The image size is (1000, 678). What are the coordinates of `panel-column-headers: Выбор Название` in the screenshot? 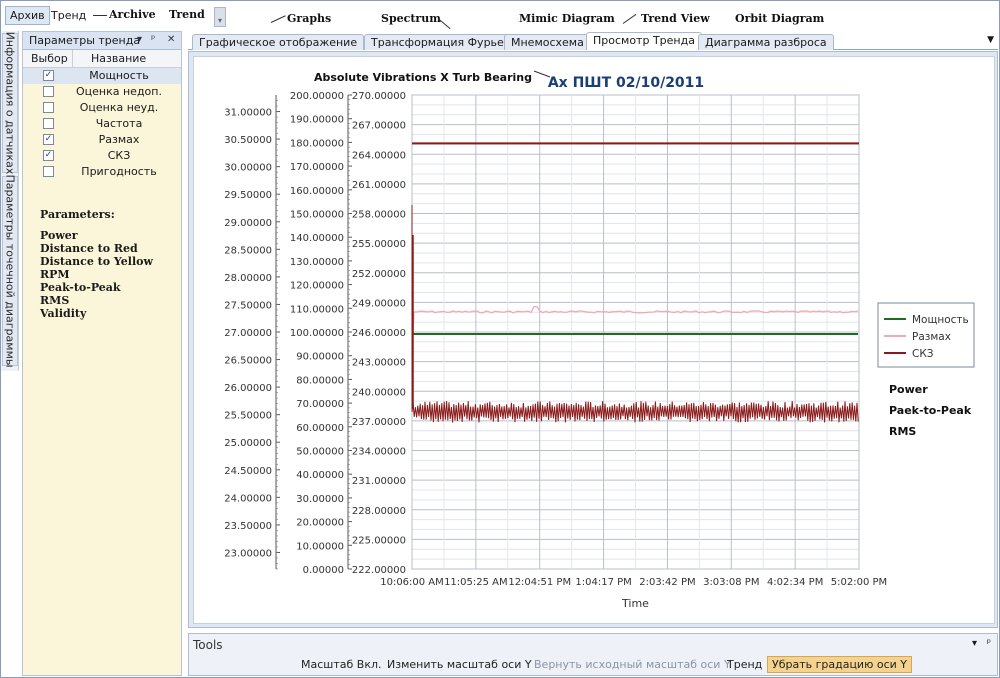 It's located at (102, 59).